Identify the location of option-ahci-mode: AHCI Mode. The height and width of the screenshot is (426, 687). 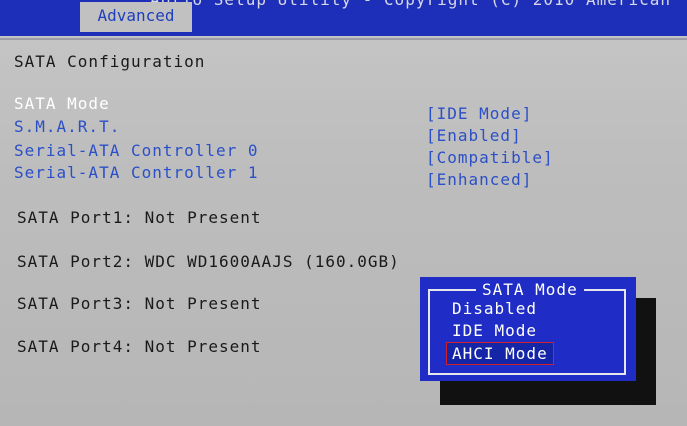
(500, 353).